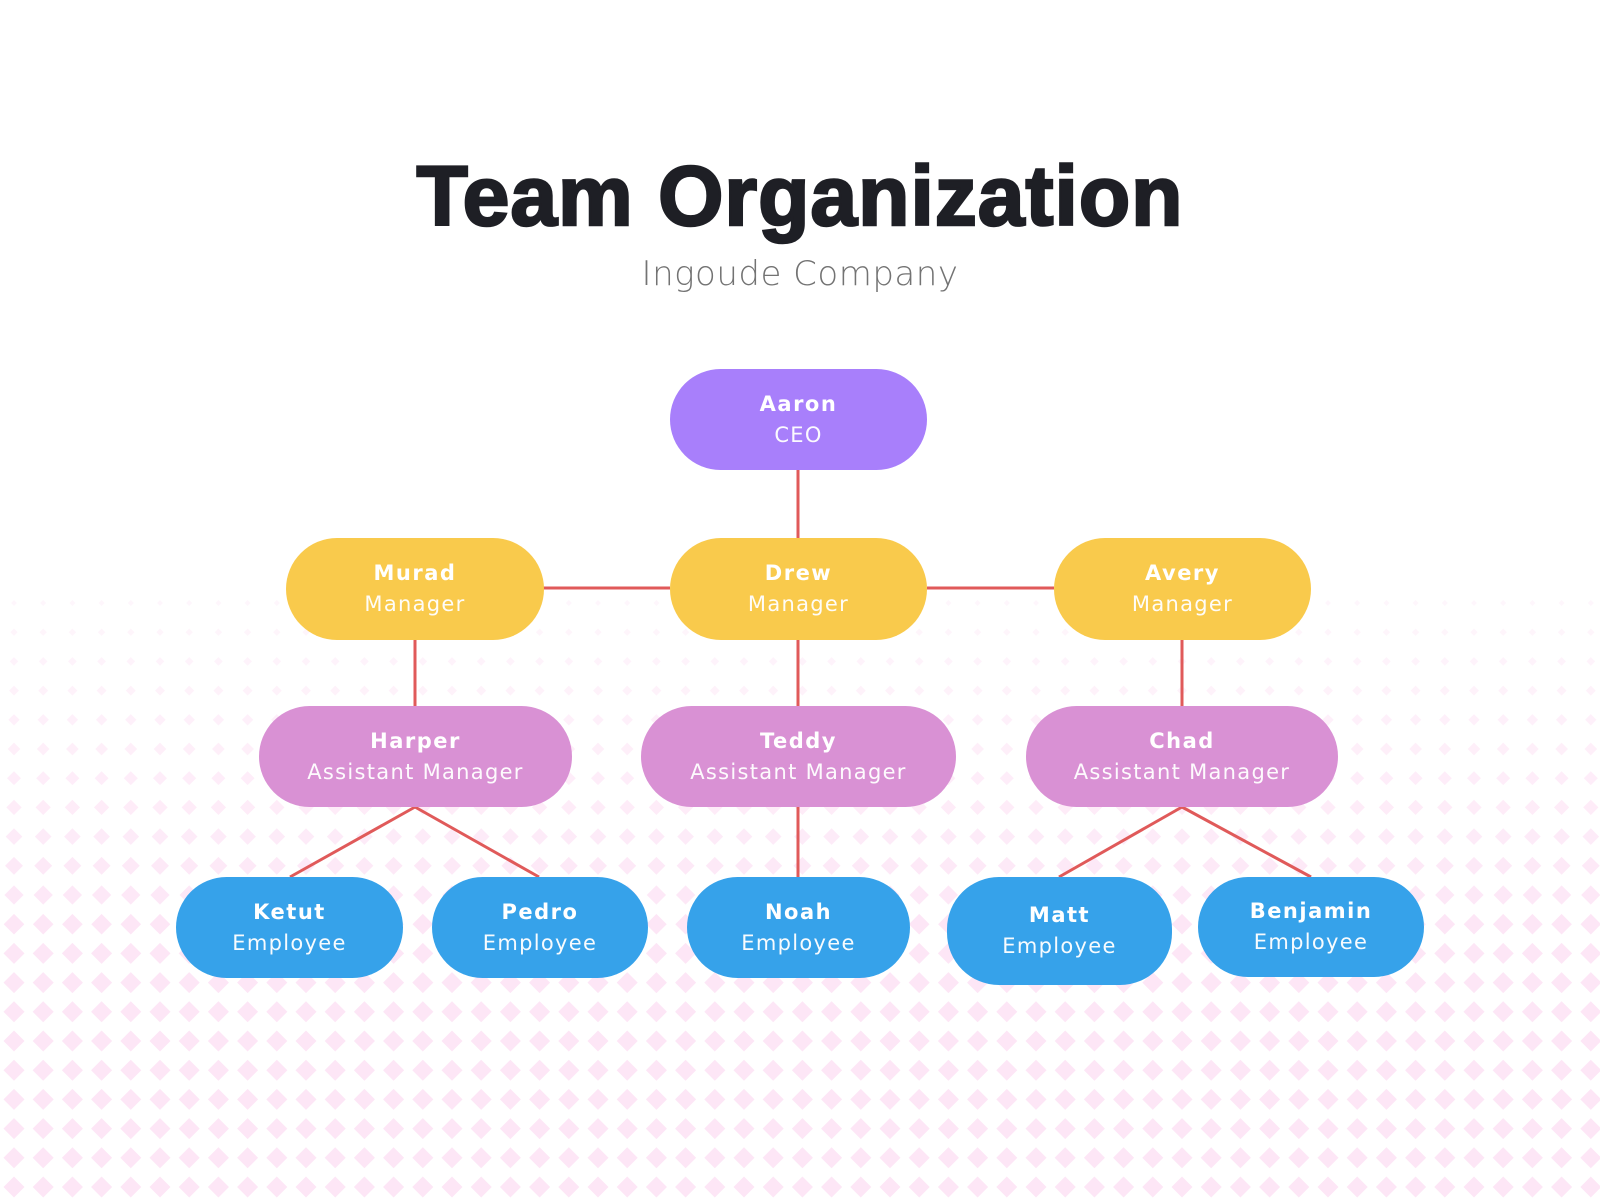  I want to click on node-name: Avery, so click(1182, 573).